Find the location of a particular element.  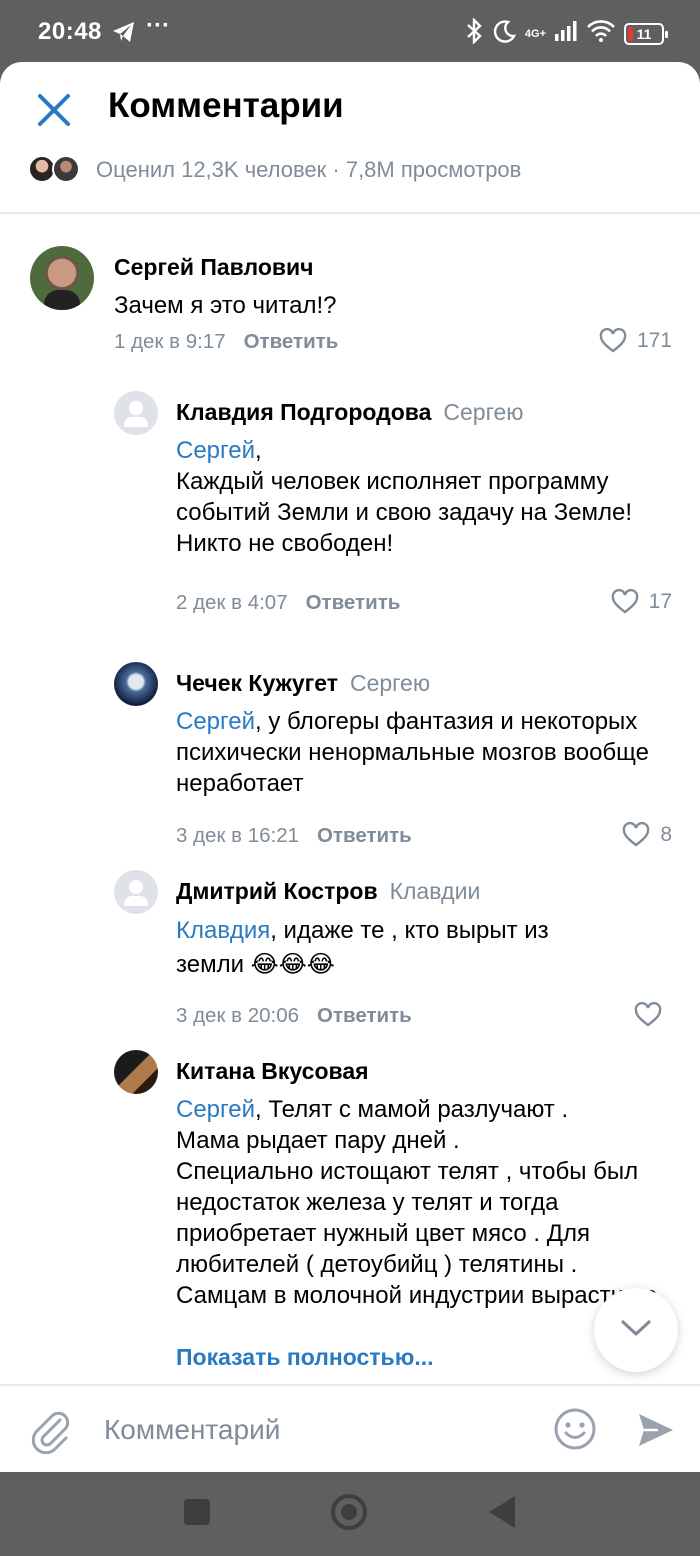

emoji-button is located at coordinates (575, 1431).